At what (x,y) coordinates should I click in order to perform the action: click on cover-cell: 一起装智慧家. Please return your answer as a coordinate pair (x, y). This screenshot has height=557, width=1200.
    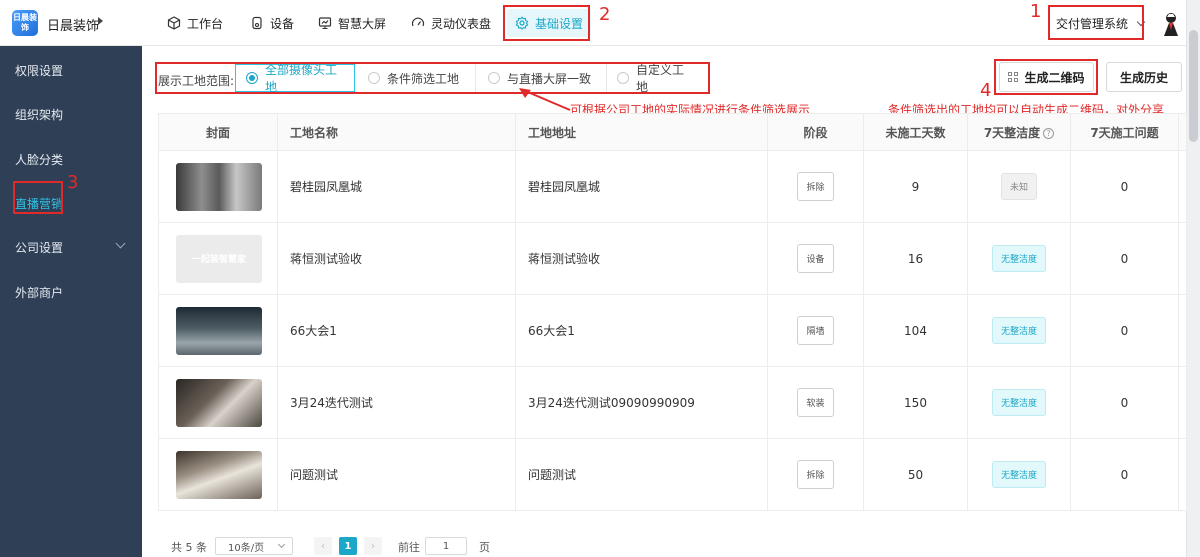
    Looking at the image, I should click on (218, 258).